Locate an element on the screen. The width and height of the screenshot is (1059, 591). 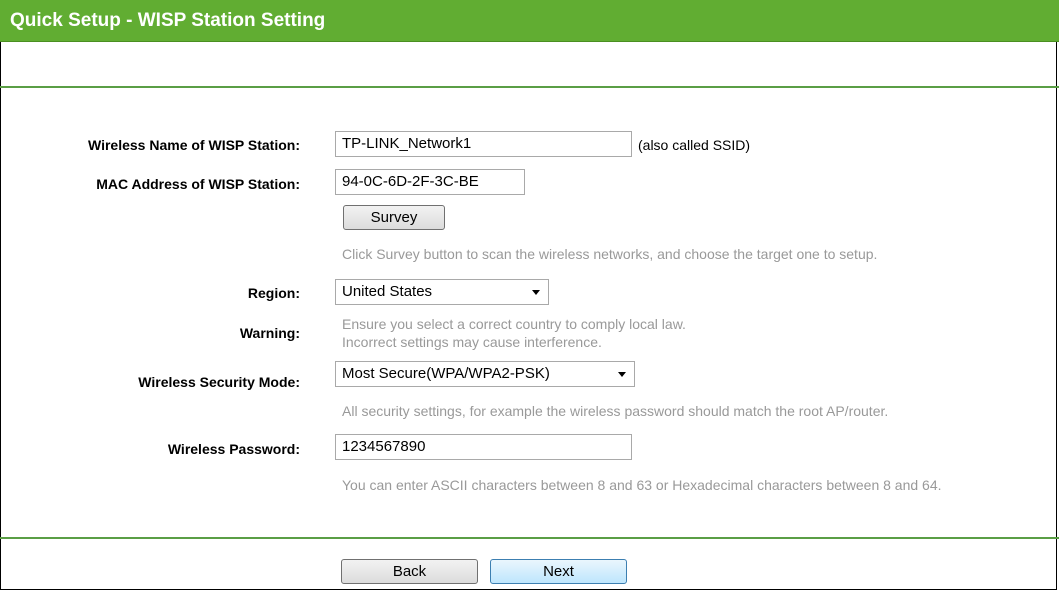
back-button: Back is located at coordinates (409, 571).